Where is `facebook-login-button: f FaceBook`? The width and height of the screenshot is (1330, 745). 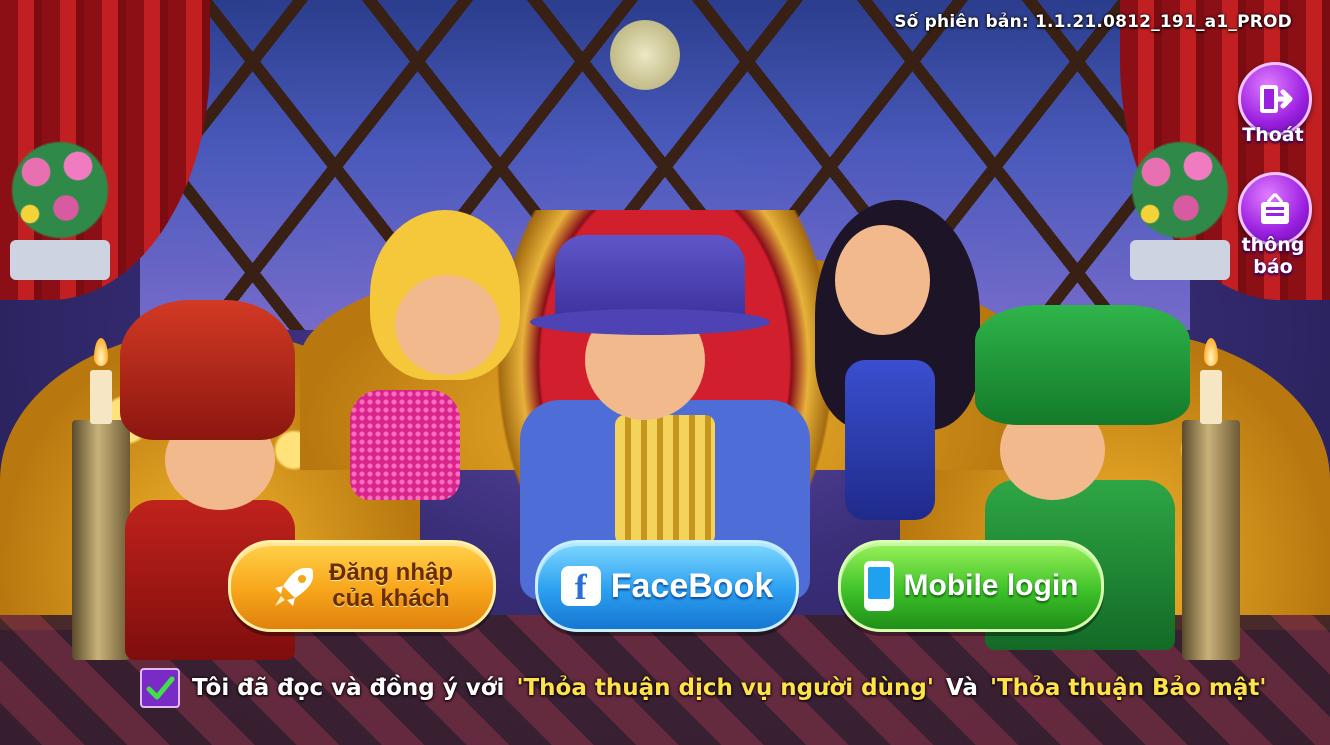
facebook-login-button: f FaceBook is located at coordinates (667, 586).